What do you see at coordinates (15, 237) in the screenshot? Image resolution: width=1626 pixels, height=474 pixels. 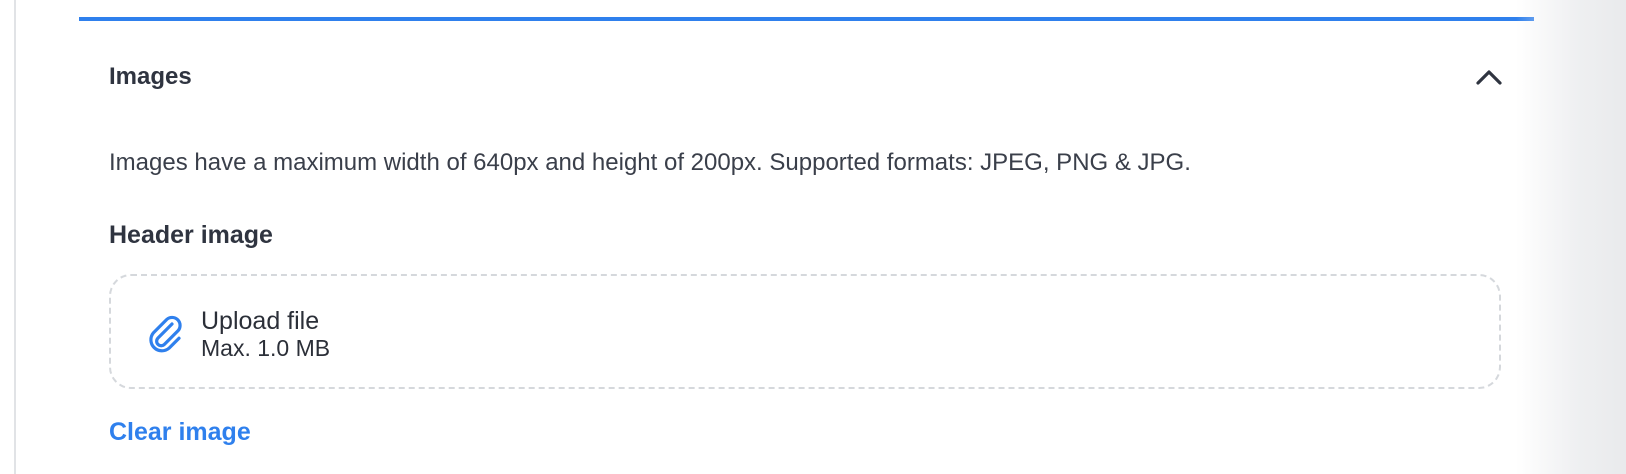 I see `left-divider` at bounding box center [15, 237].